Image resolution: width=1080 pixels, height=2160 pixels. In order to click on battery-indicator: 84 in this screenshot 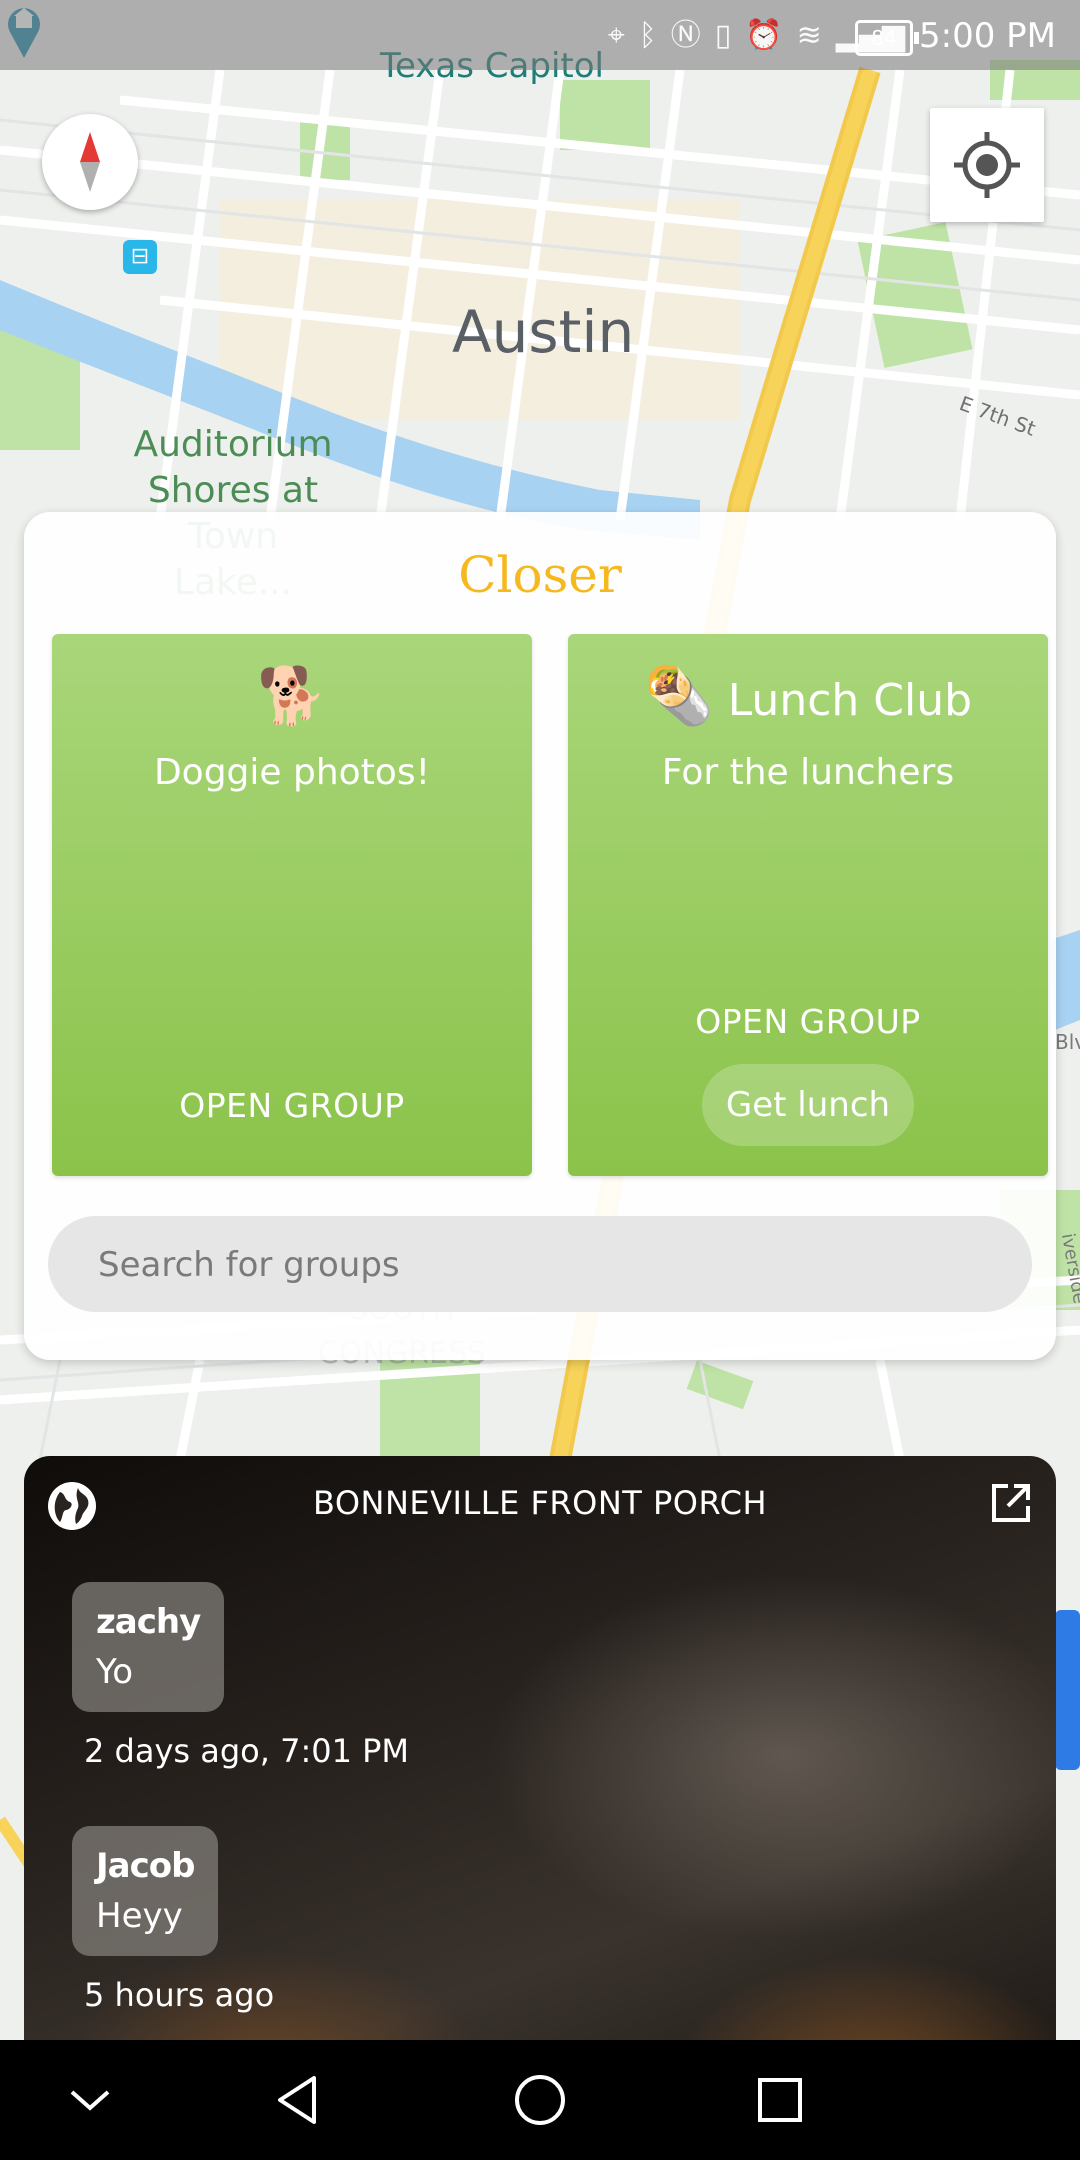, I will do `click(887, 38)`.